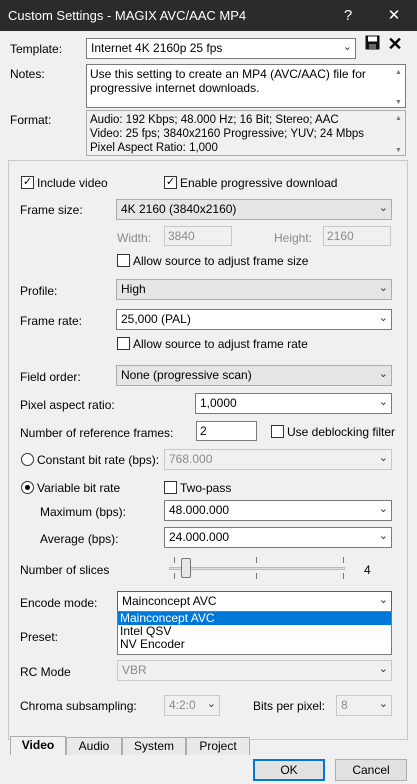 This screenshot has width=417, height=784. Describe the element at coordinates (254, 601) in the screenshot. I see `encode-mode-combo: Mainconcept AVC ⌄` at that location.